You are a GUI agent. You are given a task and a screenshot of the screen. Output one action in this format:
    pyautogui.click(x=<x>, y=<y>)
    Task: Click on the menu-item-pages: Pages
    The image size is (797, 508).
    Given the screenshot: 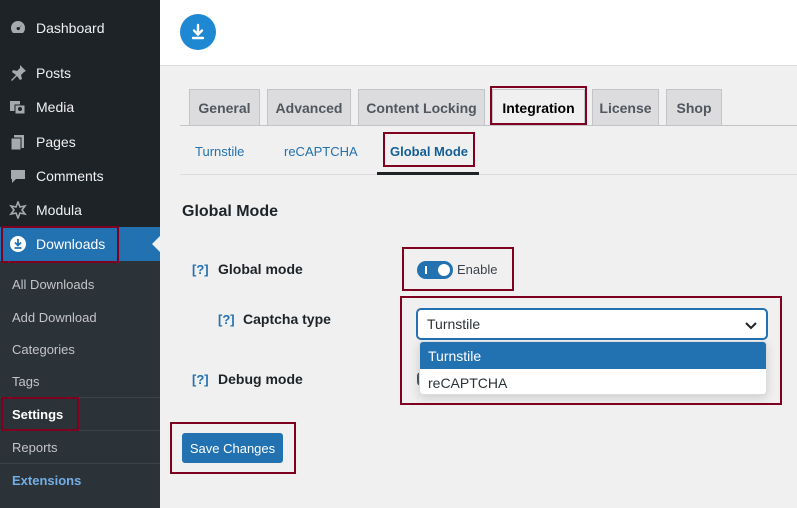 What is the action you would take?
    pyautogui.click(x=80, y=142)
    